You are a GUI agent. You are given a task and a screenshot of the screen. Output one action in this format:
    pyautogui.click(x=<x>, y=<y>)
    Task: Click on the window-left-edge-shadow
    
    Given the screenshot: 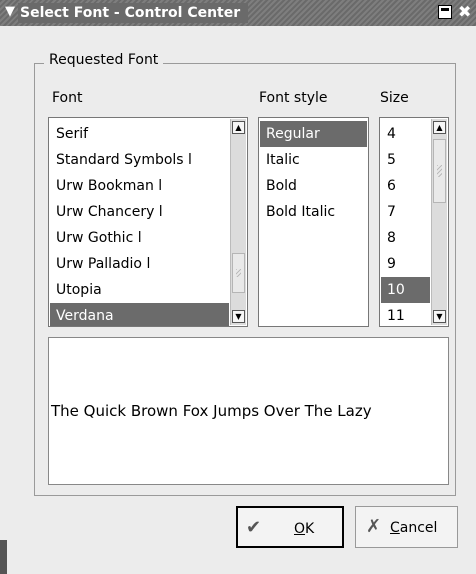 What is the action you would take?
    pyautogui.click(x=3, y=557)
    